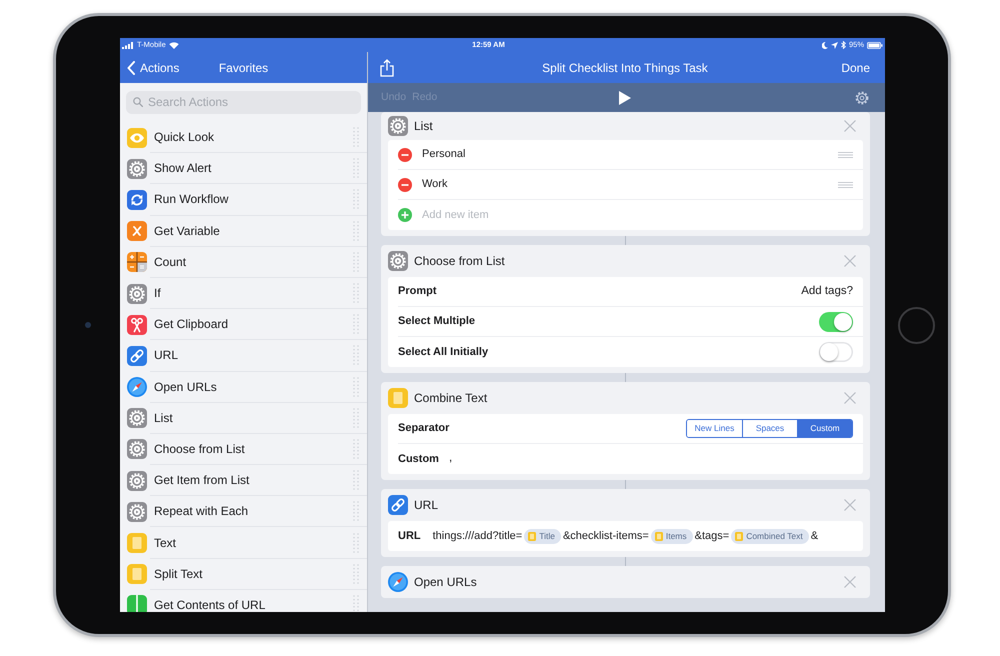  Describe the element at coordinates (630, 184) in the screenshot. I see `list-item-field: Work` at that location.